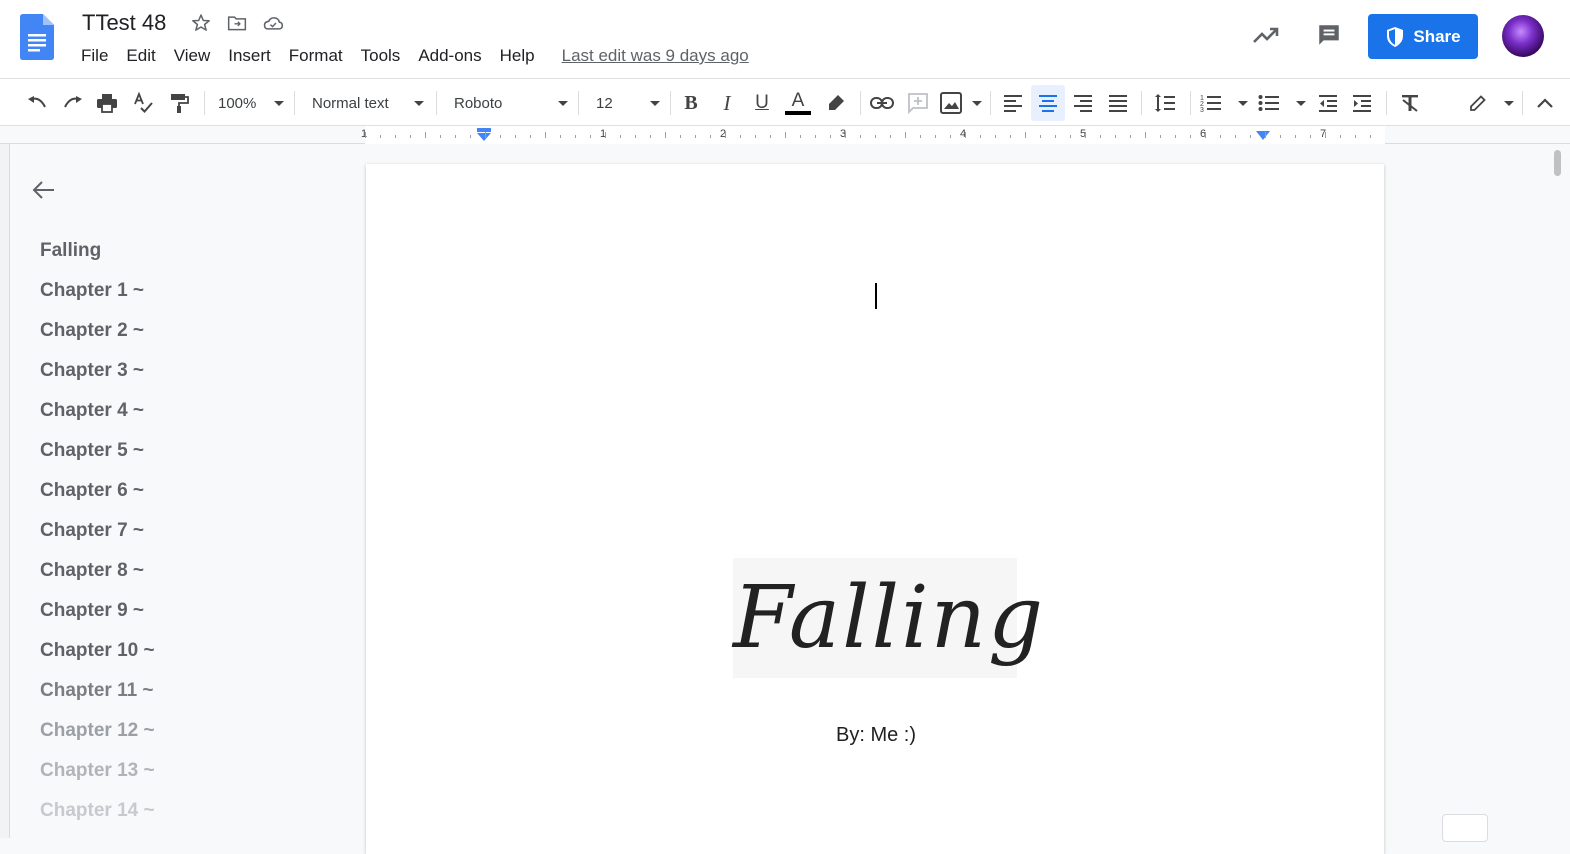 The image size is (1570, 854). Describe the element at coordinates (691, 103) in the screenshot. I see `bold-icon: B` at that location.